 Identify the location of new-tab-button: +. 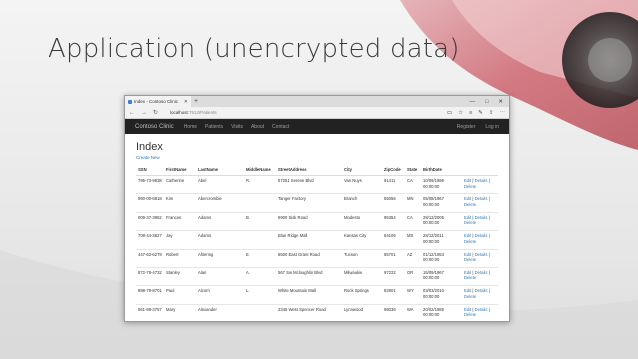
(196, 101).